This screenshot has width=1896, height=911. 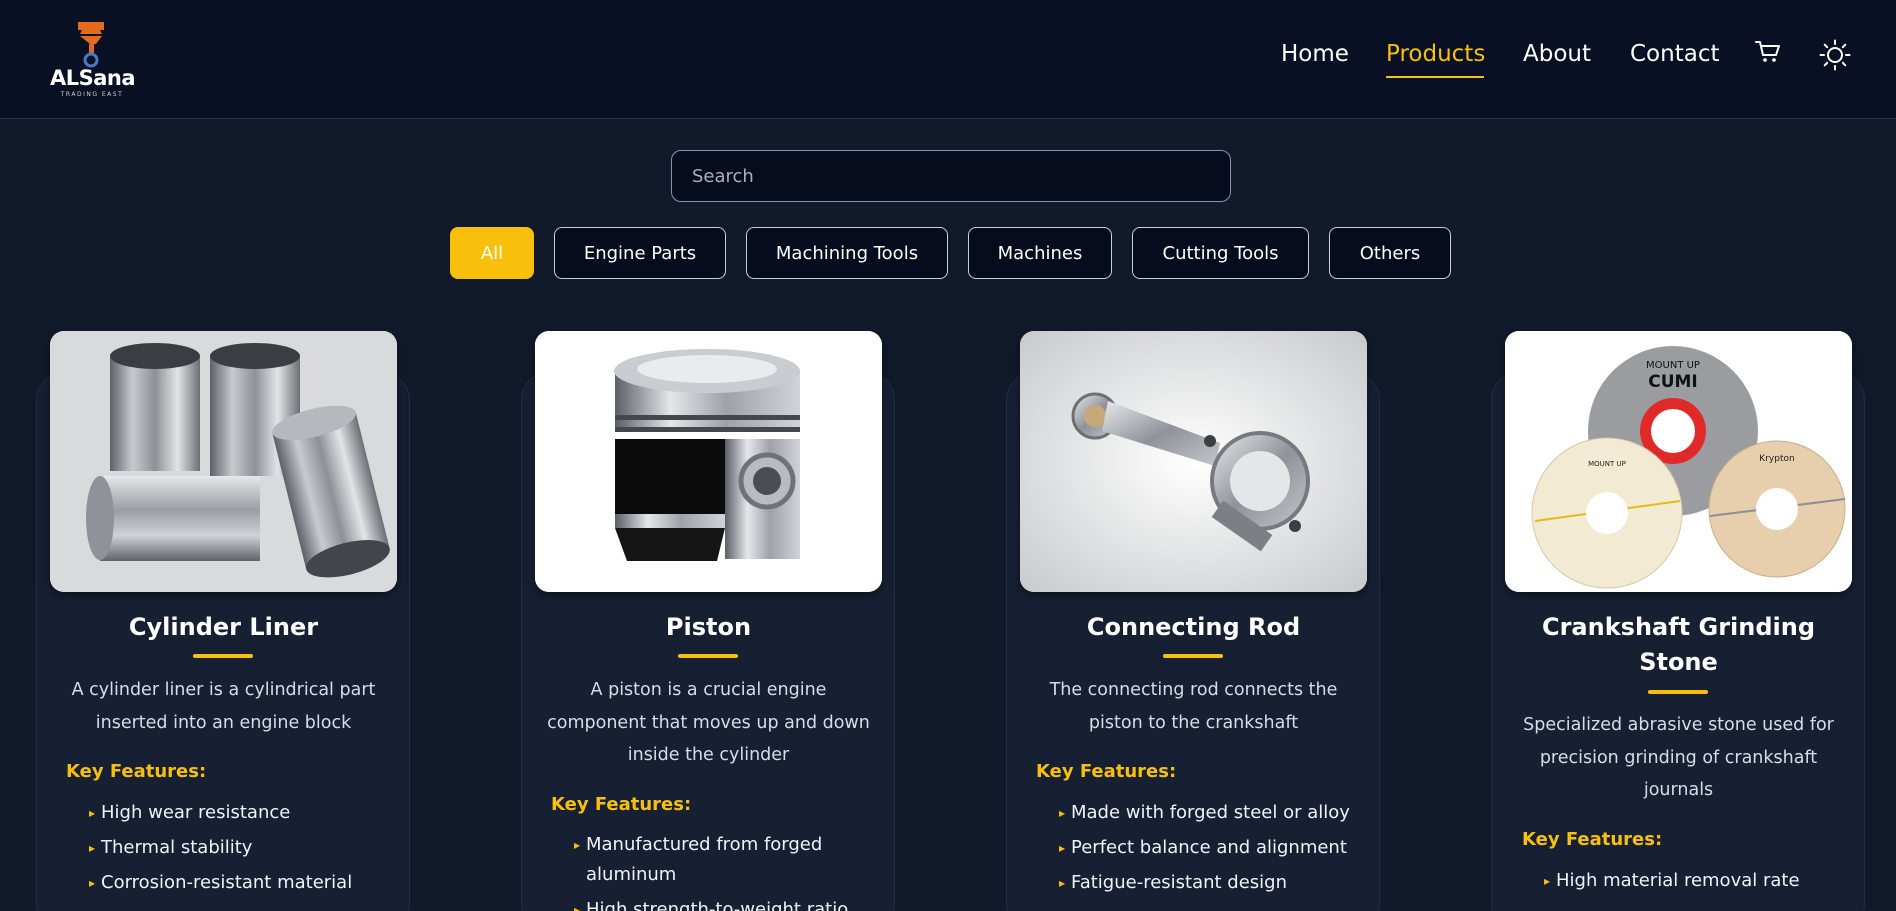 I want to click on nav-active-underline, so click(x=1435, y=77).